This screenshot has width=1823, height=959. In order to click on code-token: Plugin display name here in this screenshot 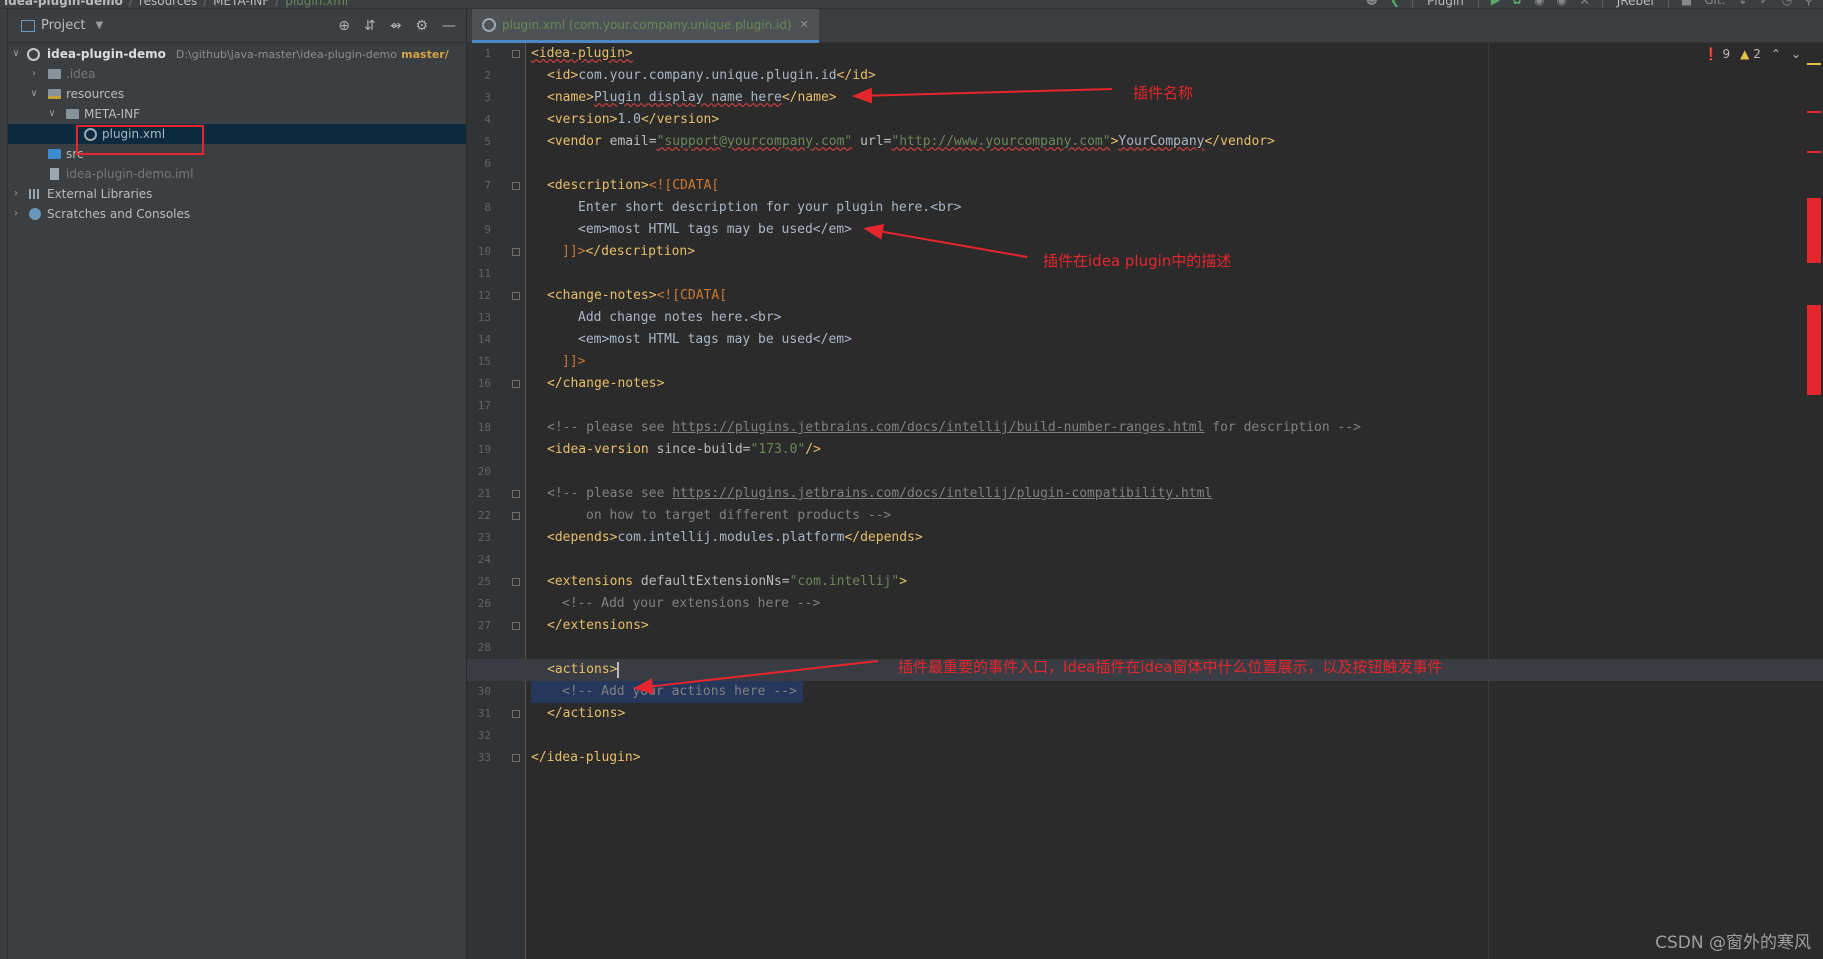, I will do `click(687, 97)`.